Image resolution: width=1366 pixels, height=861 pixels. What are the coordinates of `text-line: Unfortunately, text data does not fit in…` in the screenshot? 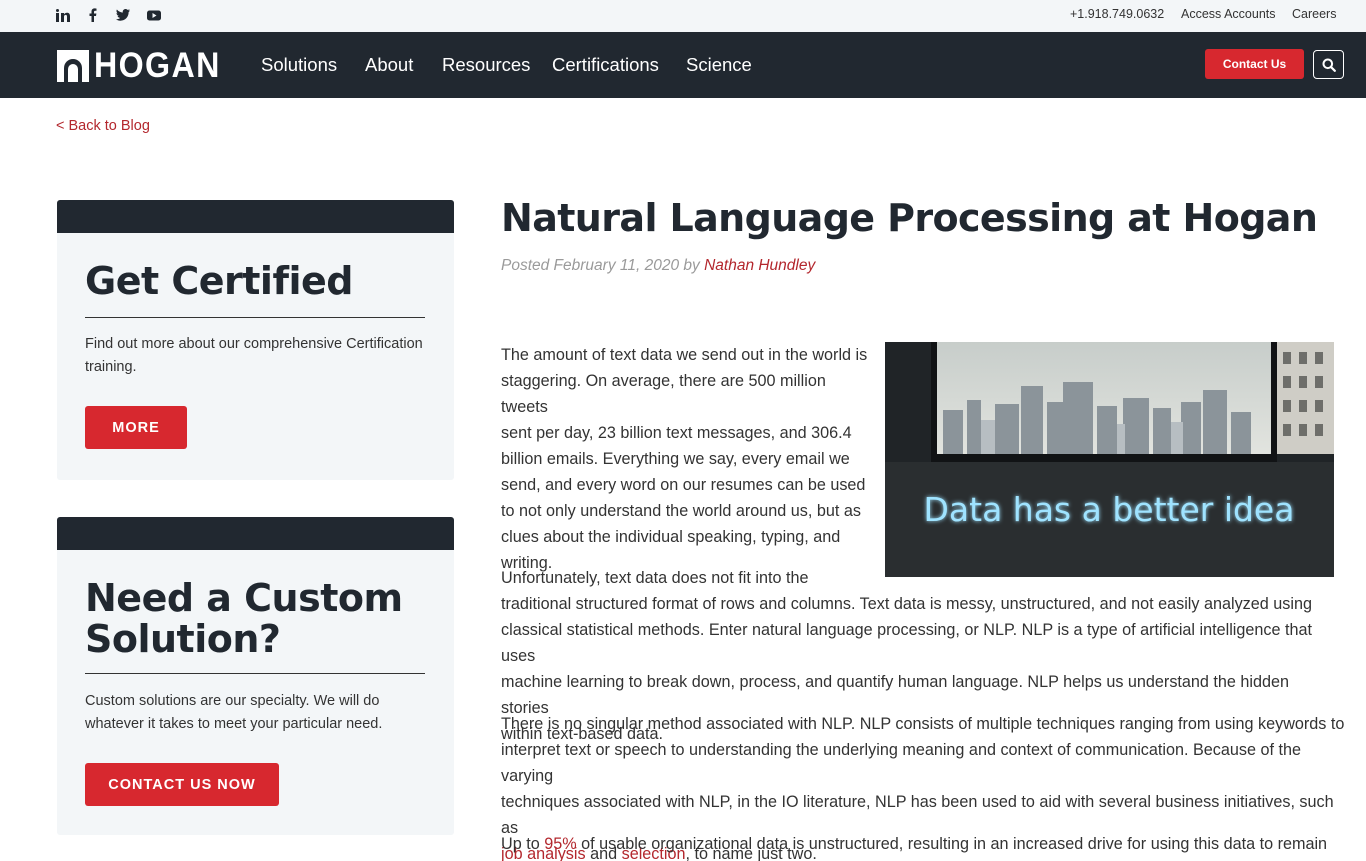 It's located at (655, 578).